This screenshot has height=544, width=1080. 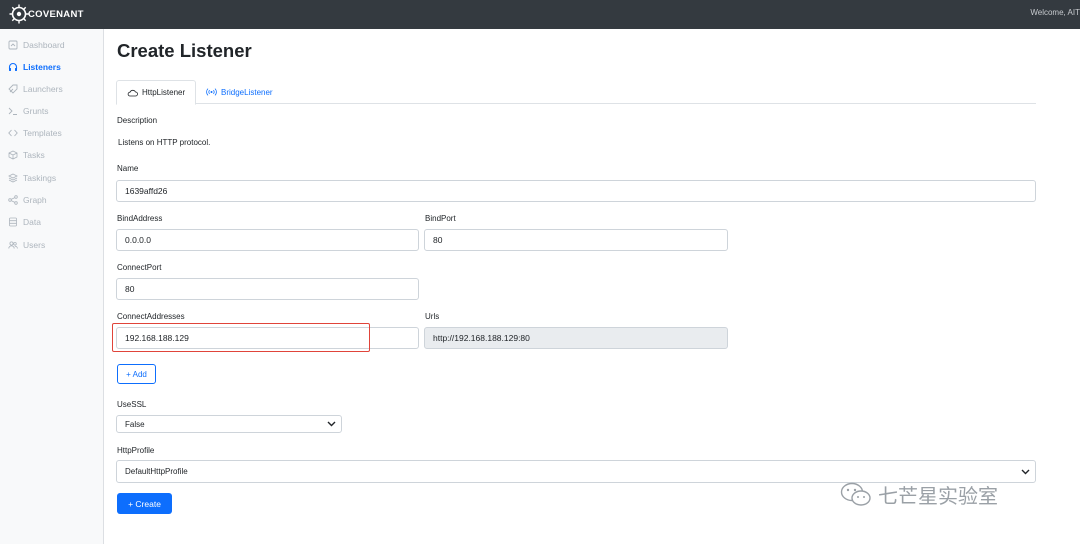 What do you see at coordinates (211, 92) in the screenshot?
I see `broadcast-icon` at bounding box center [211, 92].